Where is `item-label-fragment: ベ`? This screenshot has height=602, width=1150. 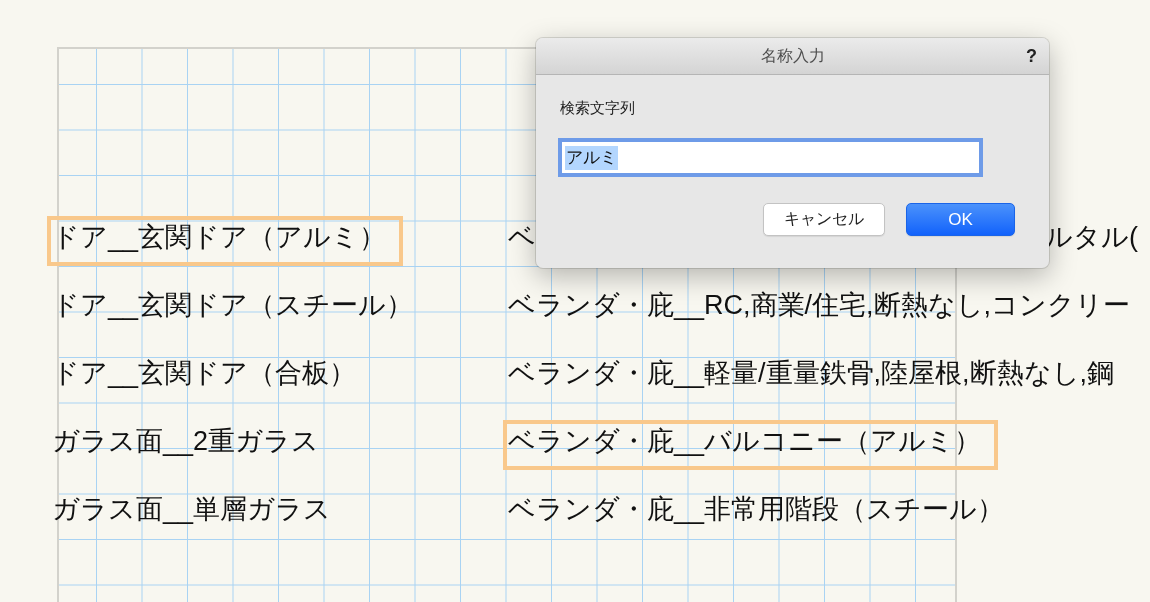 item-label-fragment: ベ is located at coordinates (522, 237).